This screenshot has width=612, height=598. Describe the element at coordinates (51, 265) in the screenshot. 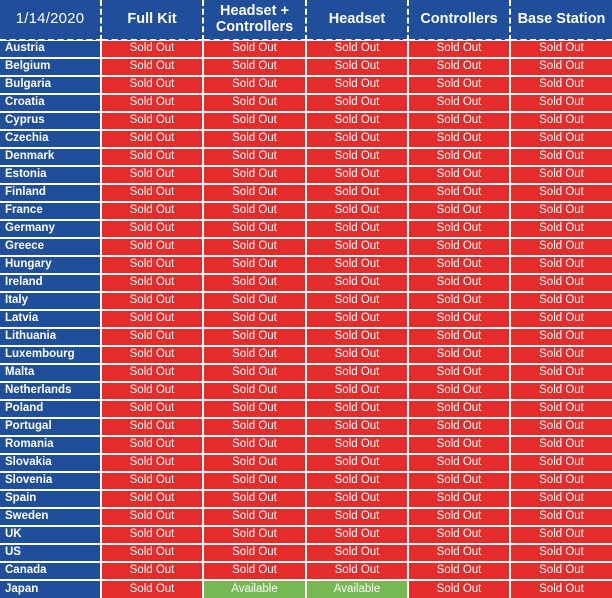

I see `row-label-country: Hungary` at that location.